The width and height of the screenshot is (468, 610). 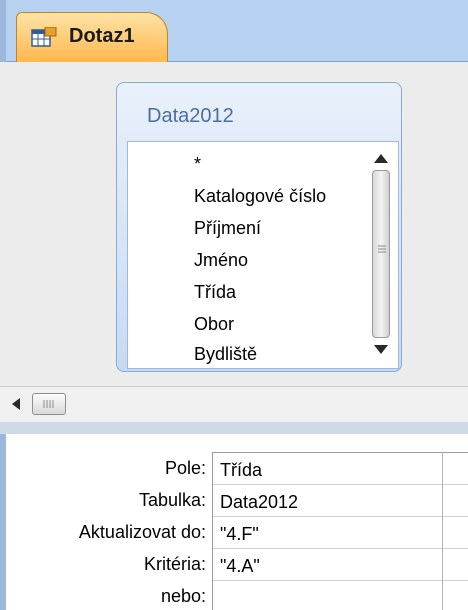 I want to click on row-label-field: Pole:, so click(x=185, y=468).